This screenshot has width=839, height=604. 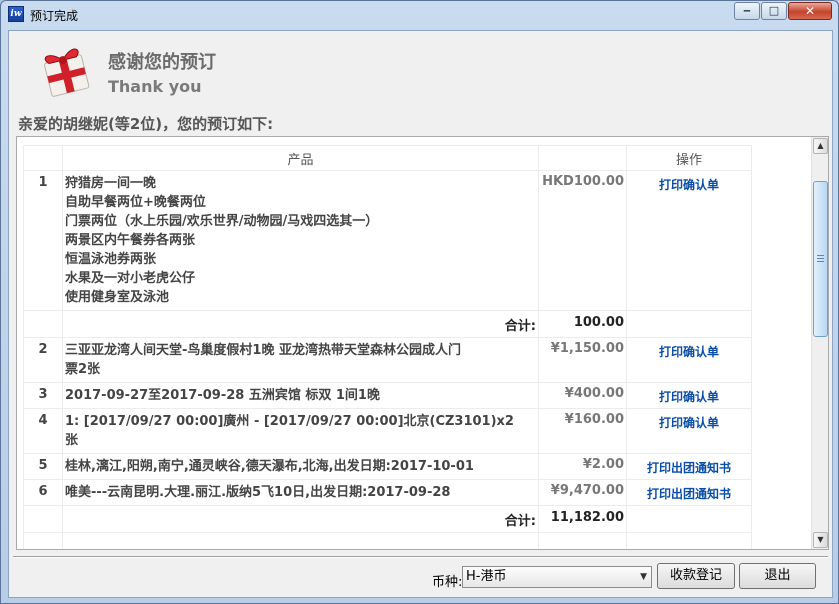 What do you see at coordinates (582, 240) in the screenshot?
I see `price-cell: HKD100.00` at bounding box center [582, 240].